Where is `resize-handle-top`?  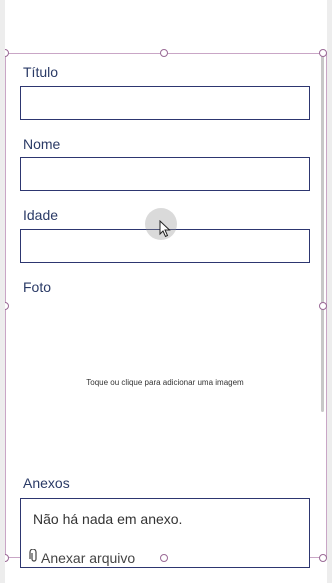
resize-handle-top is located at coordinates (164, 53).